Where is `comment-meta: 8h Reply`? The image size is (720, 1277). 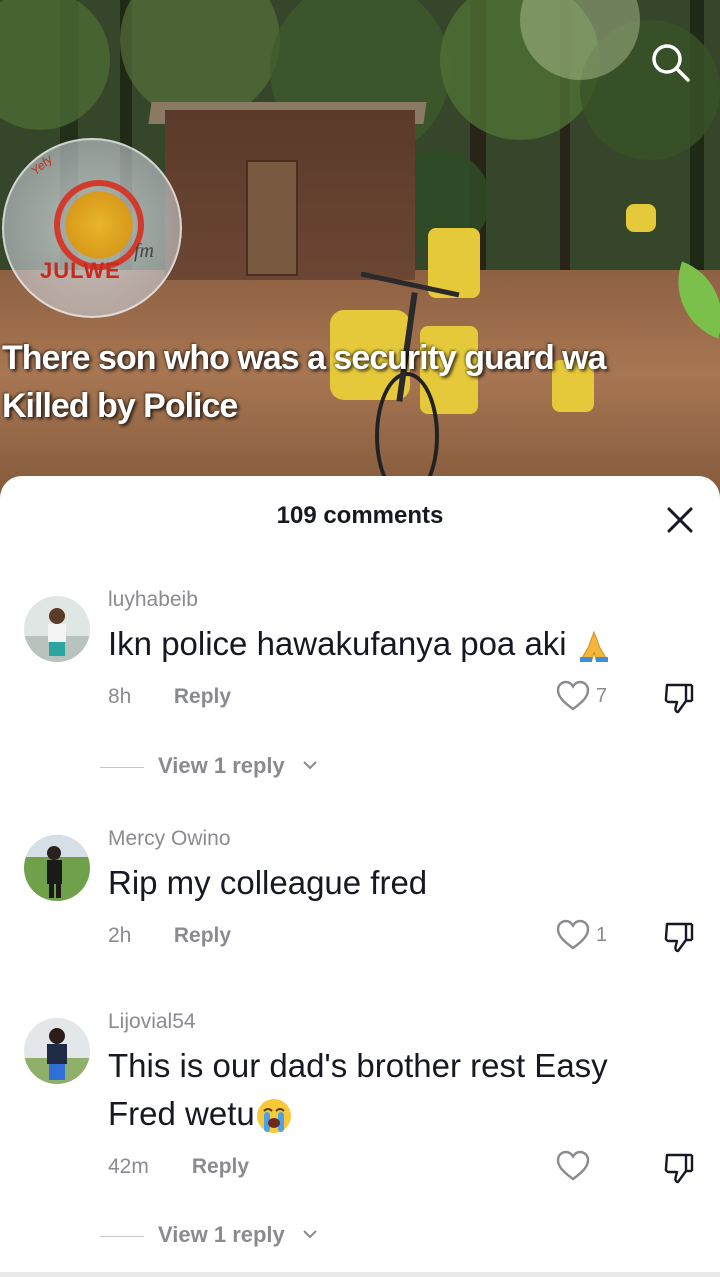
comment-meta: 8h Reply is located at coordinates (169, 697).